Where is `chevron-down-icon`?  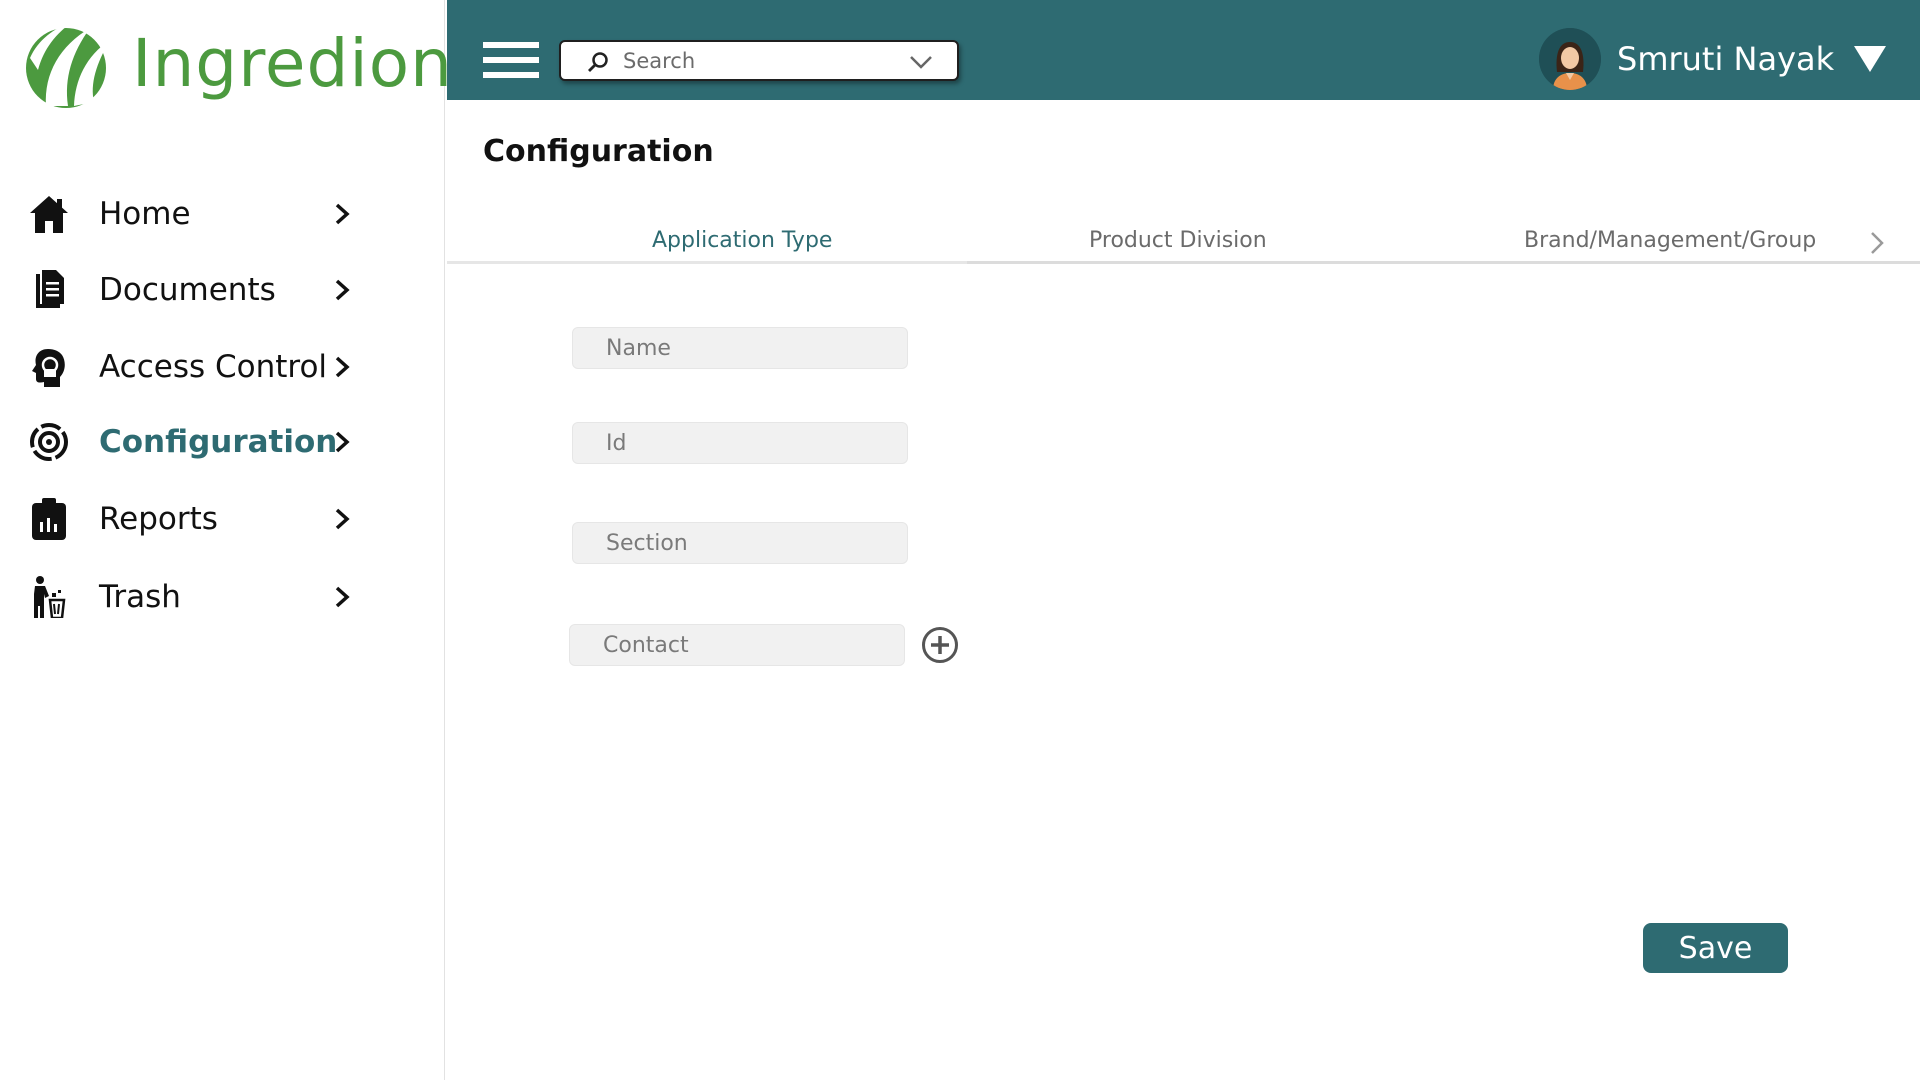
chevron-down-icon is located at coordinates (921, 62).